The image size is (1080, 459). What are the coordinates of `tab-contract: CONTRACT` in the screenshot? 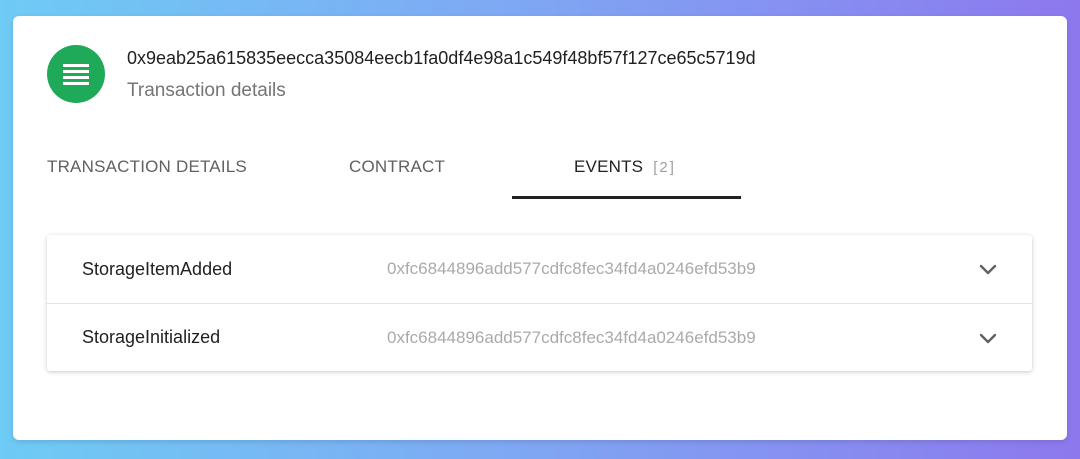 It's located at (397, 172).